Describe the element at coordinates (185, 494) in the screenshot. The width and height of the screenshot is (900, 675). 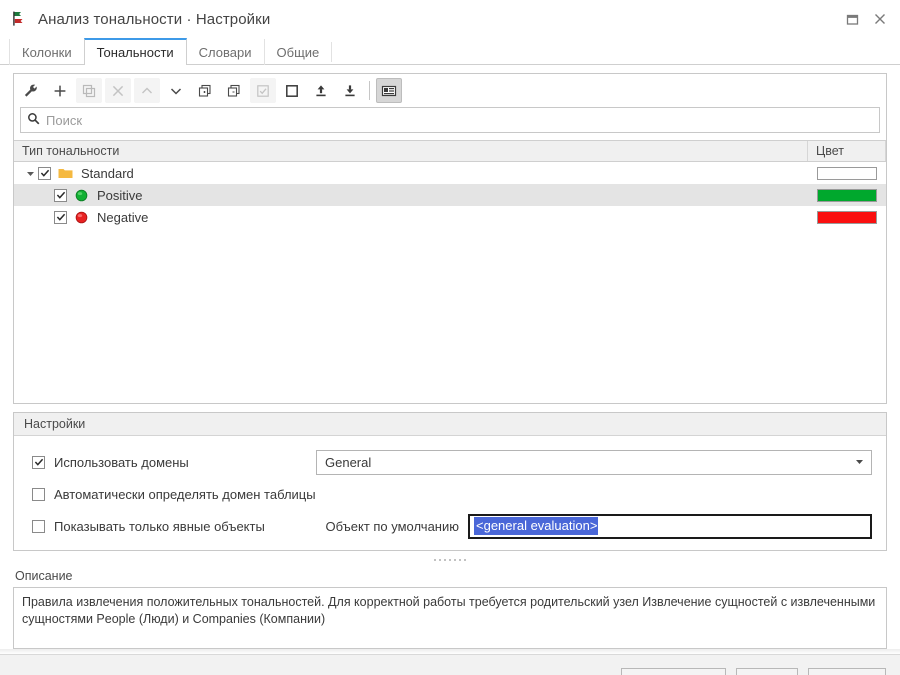
I see `auto-detect-domain-label: Автоматически определять домен таблицы` at that location.